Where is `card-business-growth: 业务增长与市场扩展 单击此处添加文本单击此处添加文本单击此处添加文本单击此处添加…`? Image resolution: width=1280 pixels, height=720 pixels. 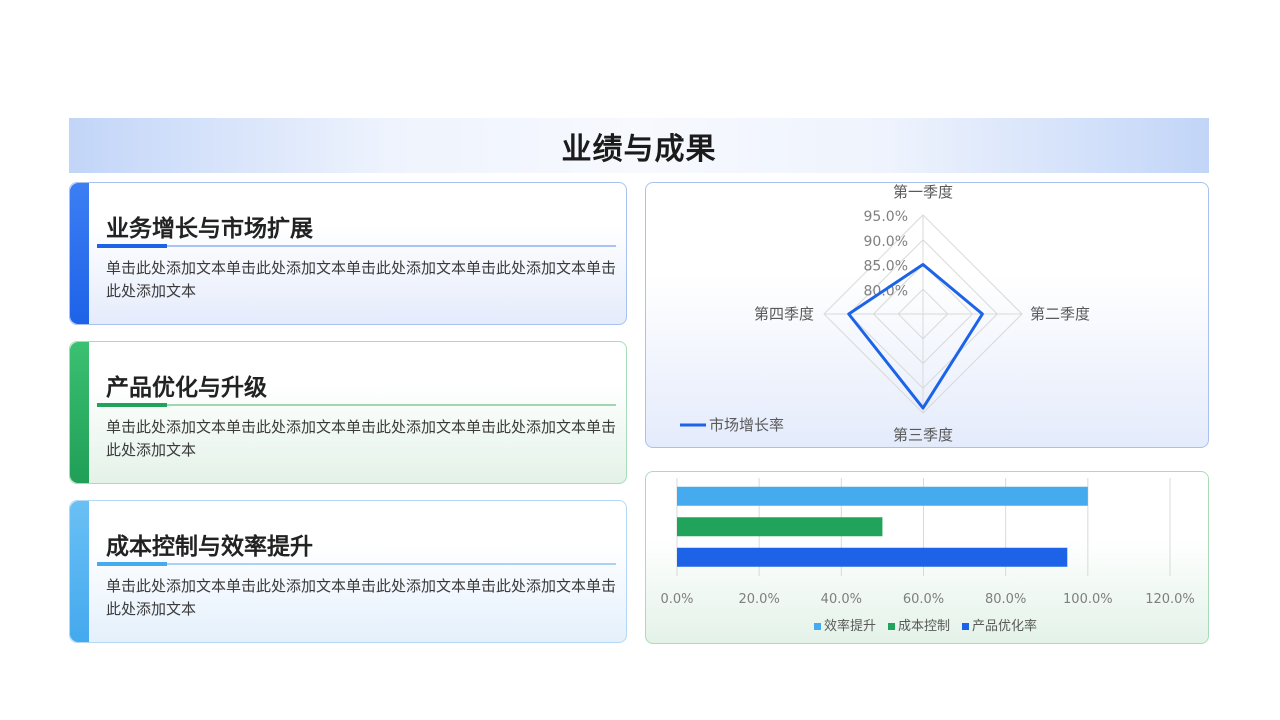 card-business-growth: 业务增长与市场扩展 单击此处添加文本单击此处添加文本单击此处添加文本单击此处添加… is located at coordinates (348, 253).